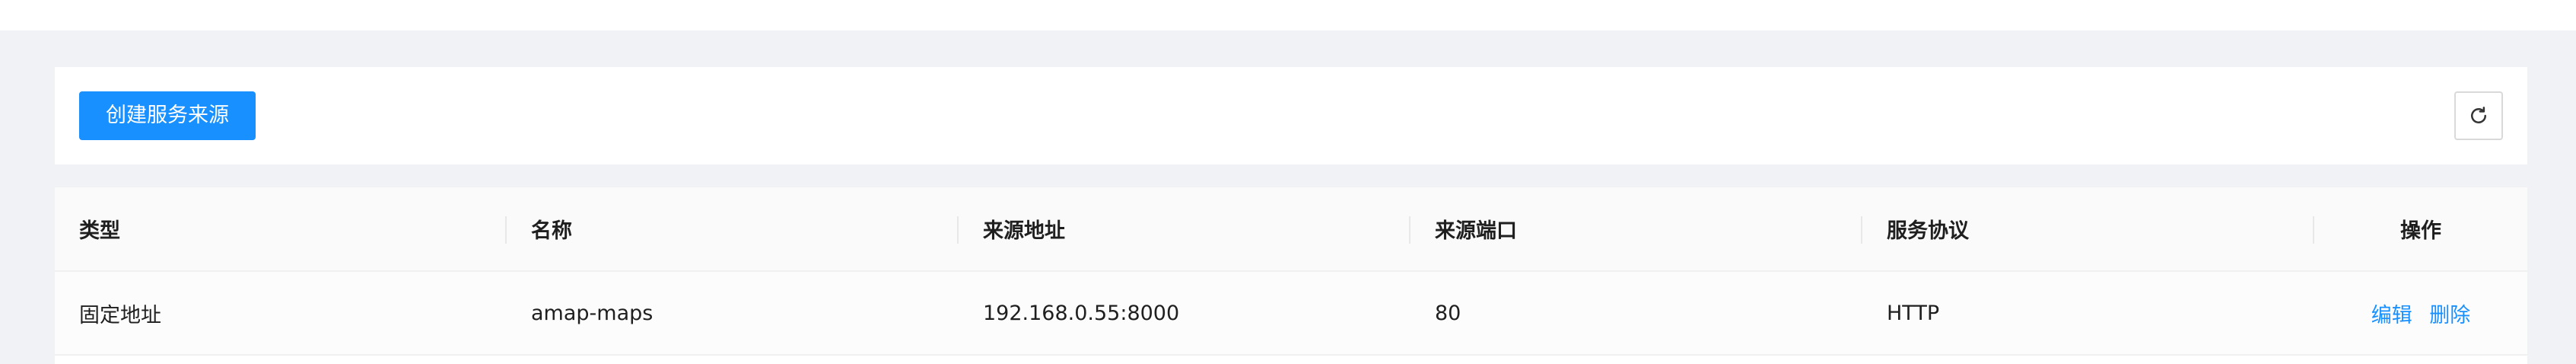  I want to click on cell-protocol: HTTP, so click(2088, 313).